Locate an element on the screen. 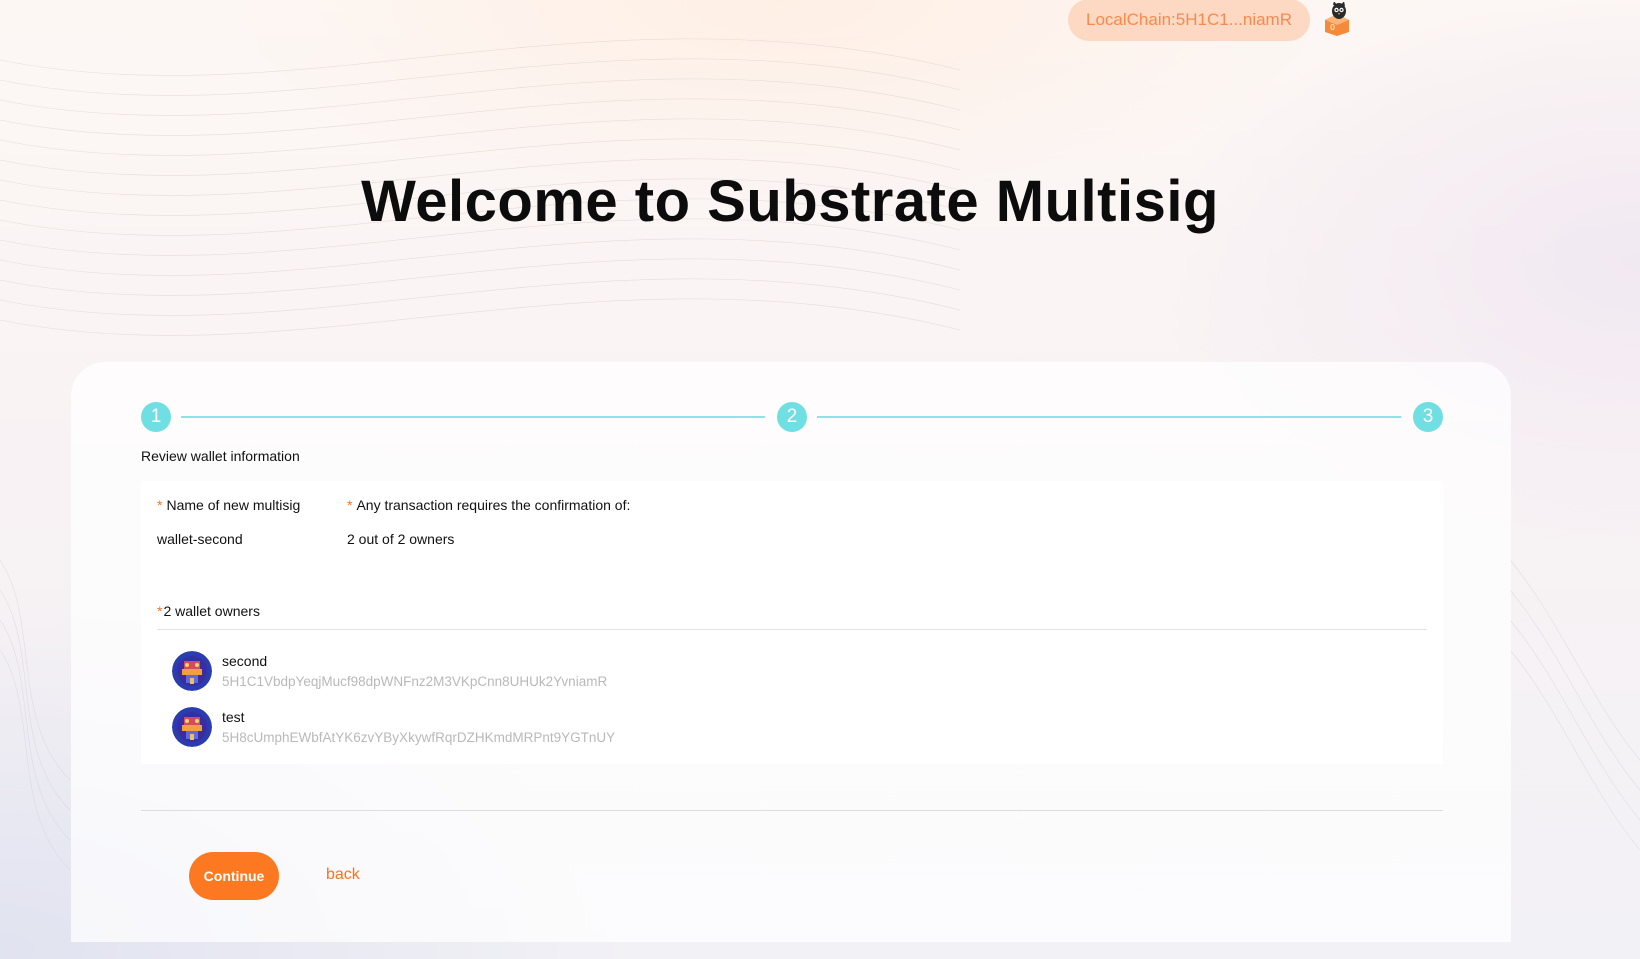  multisig-name-label: * Name of new multisig is located at coordinates (229, 505).